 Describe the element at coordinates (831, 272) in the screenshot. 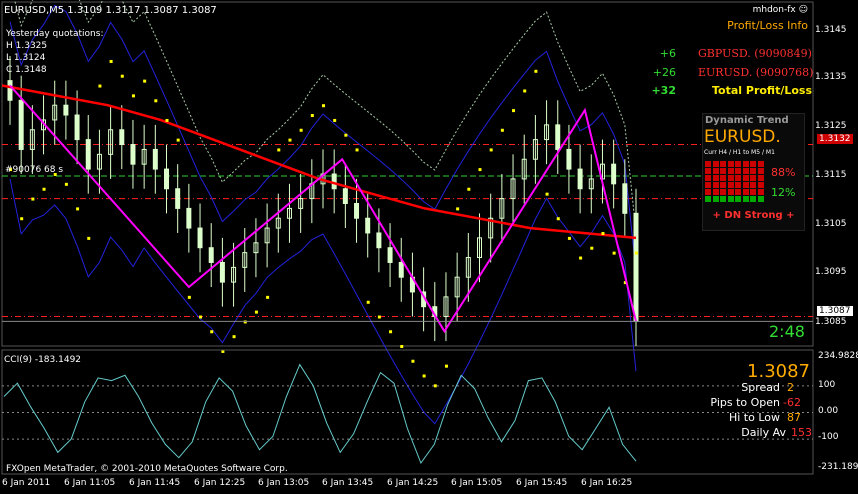

I see `price-tick: 1.3095` at that location.